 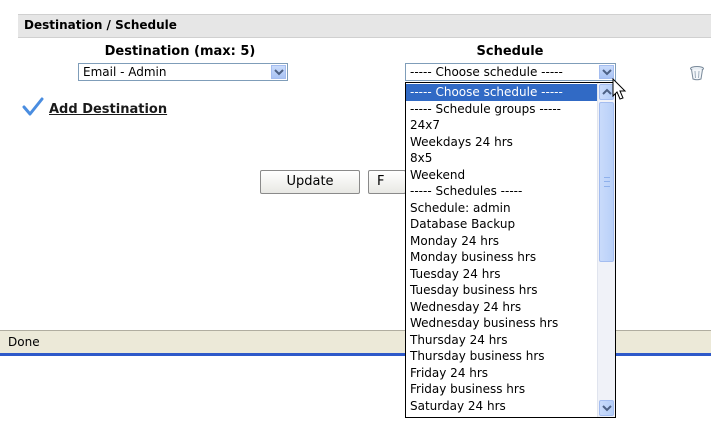 What do you see at coordinates (620, 91) in the screenshot?
I see `mouse-pointer-icon` at bounding box center [620, 91].